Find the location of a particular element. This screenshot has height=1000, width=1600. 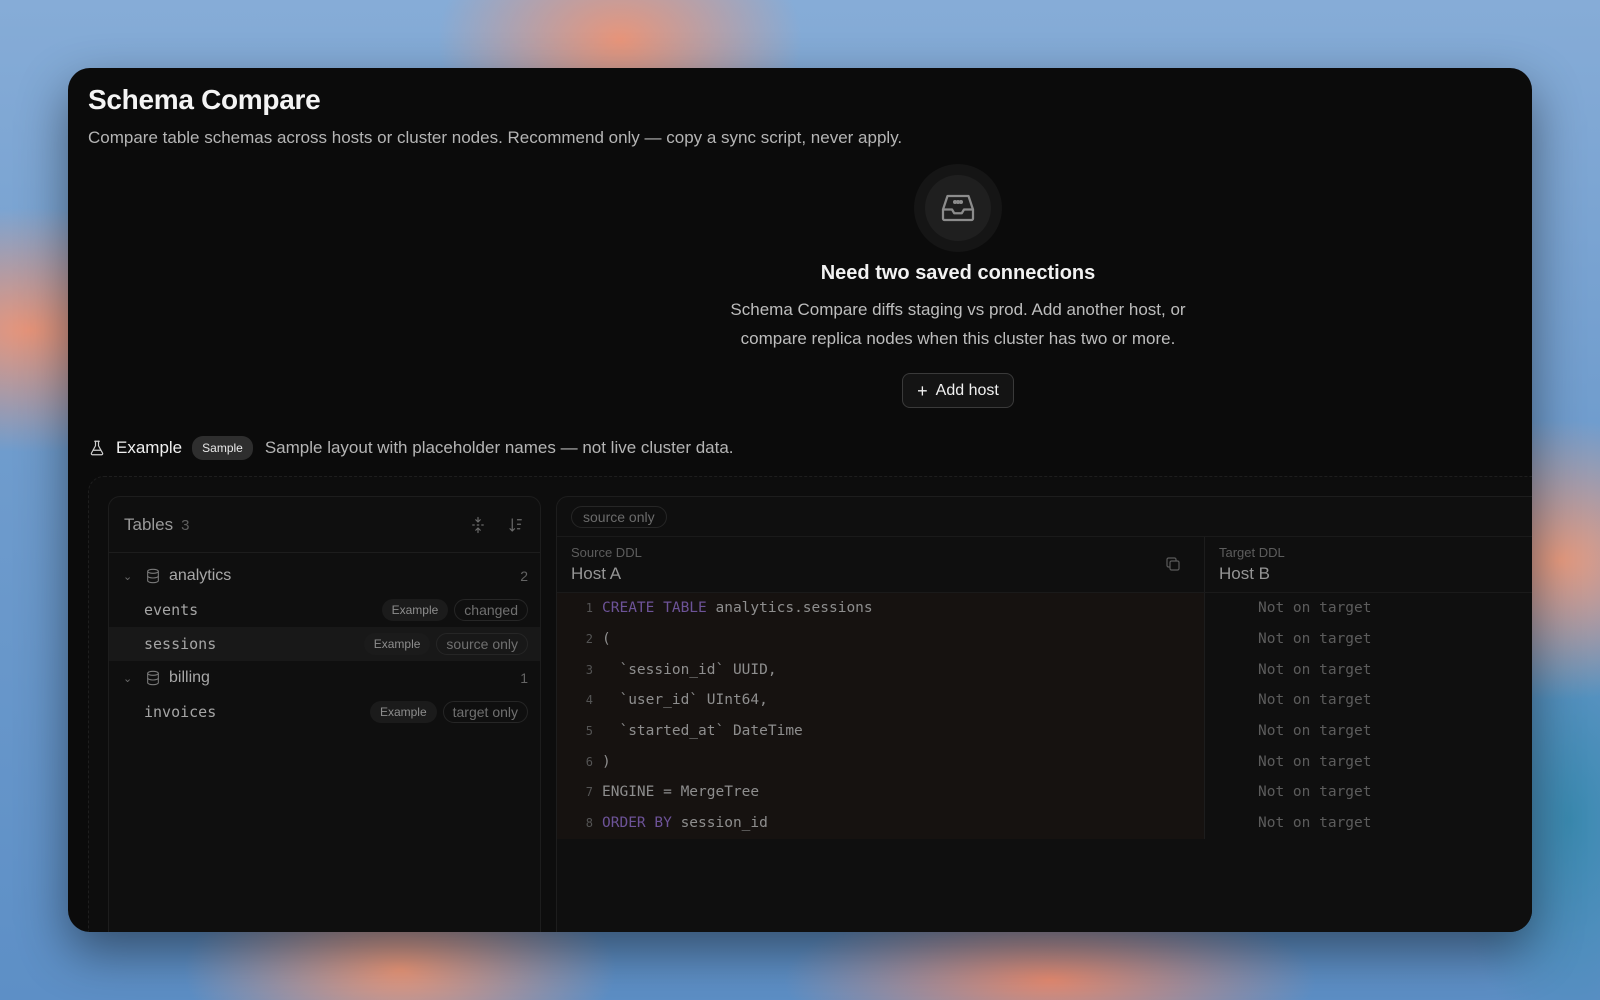

code-text: analytics.sessions is located at coordinates (789, 608).